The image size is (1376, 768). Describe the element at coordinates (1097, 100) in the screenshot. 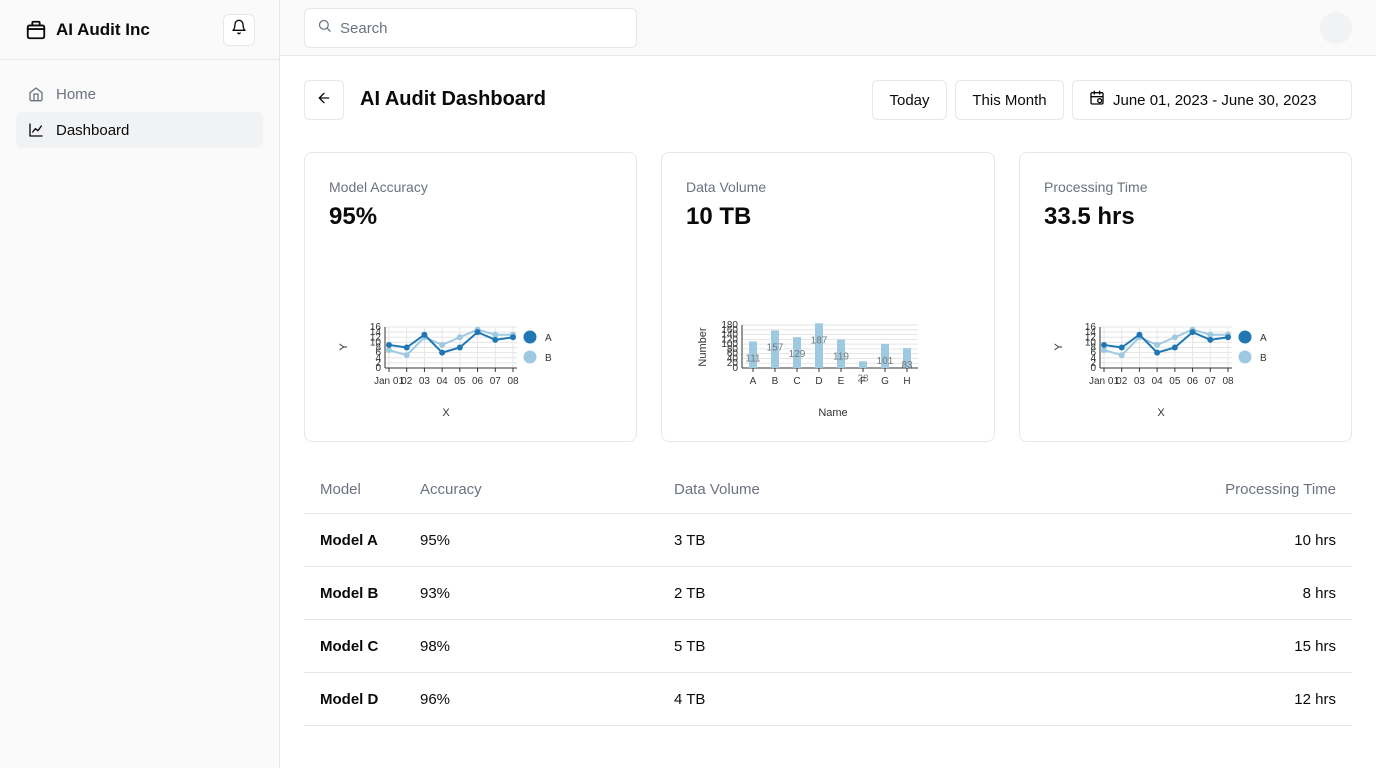

I see `calendar-clock-icon` at that location.